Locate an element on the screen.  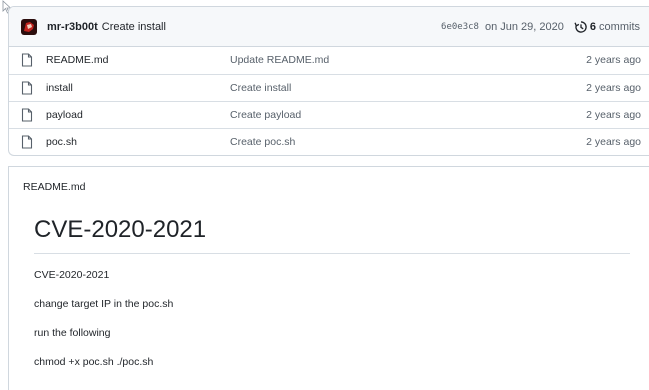
file-commit-message-link: Create poc.sh is located at coordinates (262, 142).